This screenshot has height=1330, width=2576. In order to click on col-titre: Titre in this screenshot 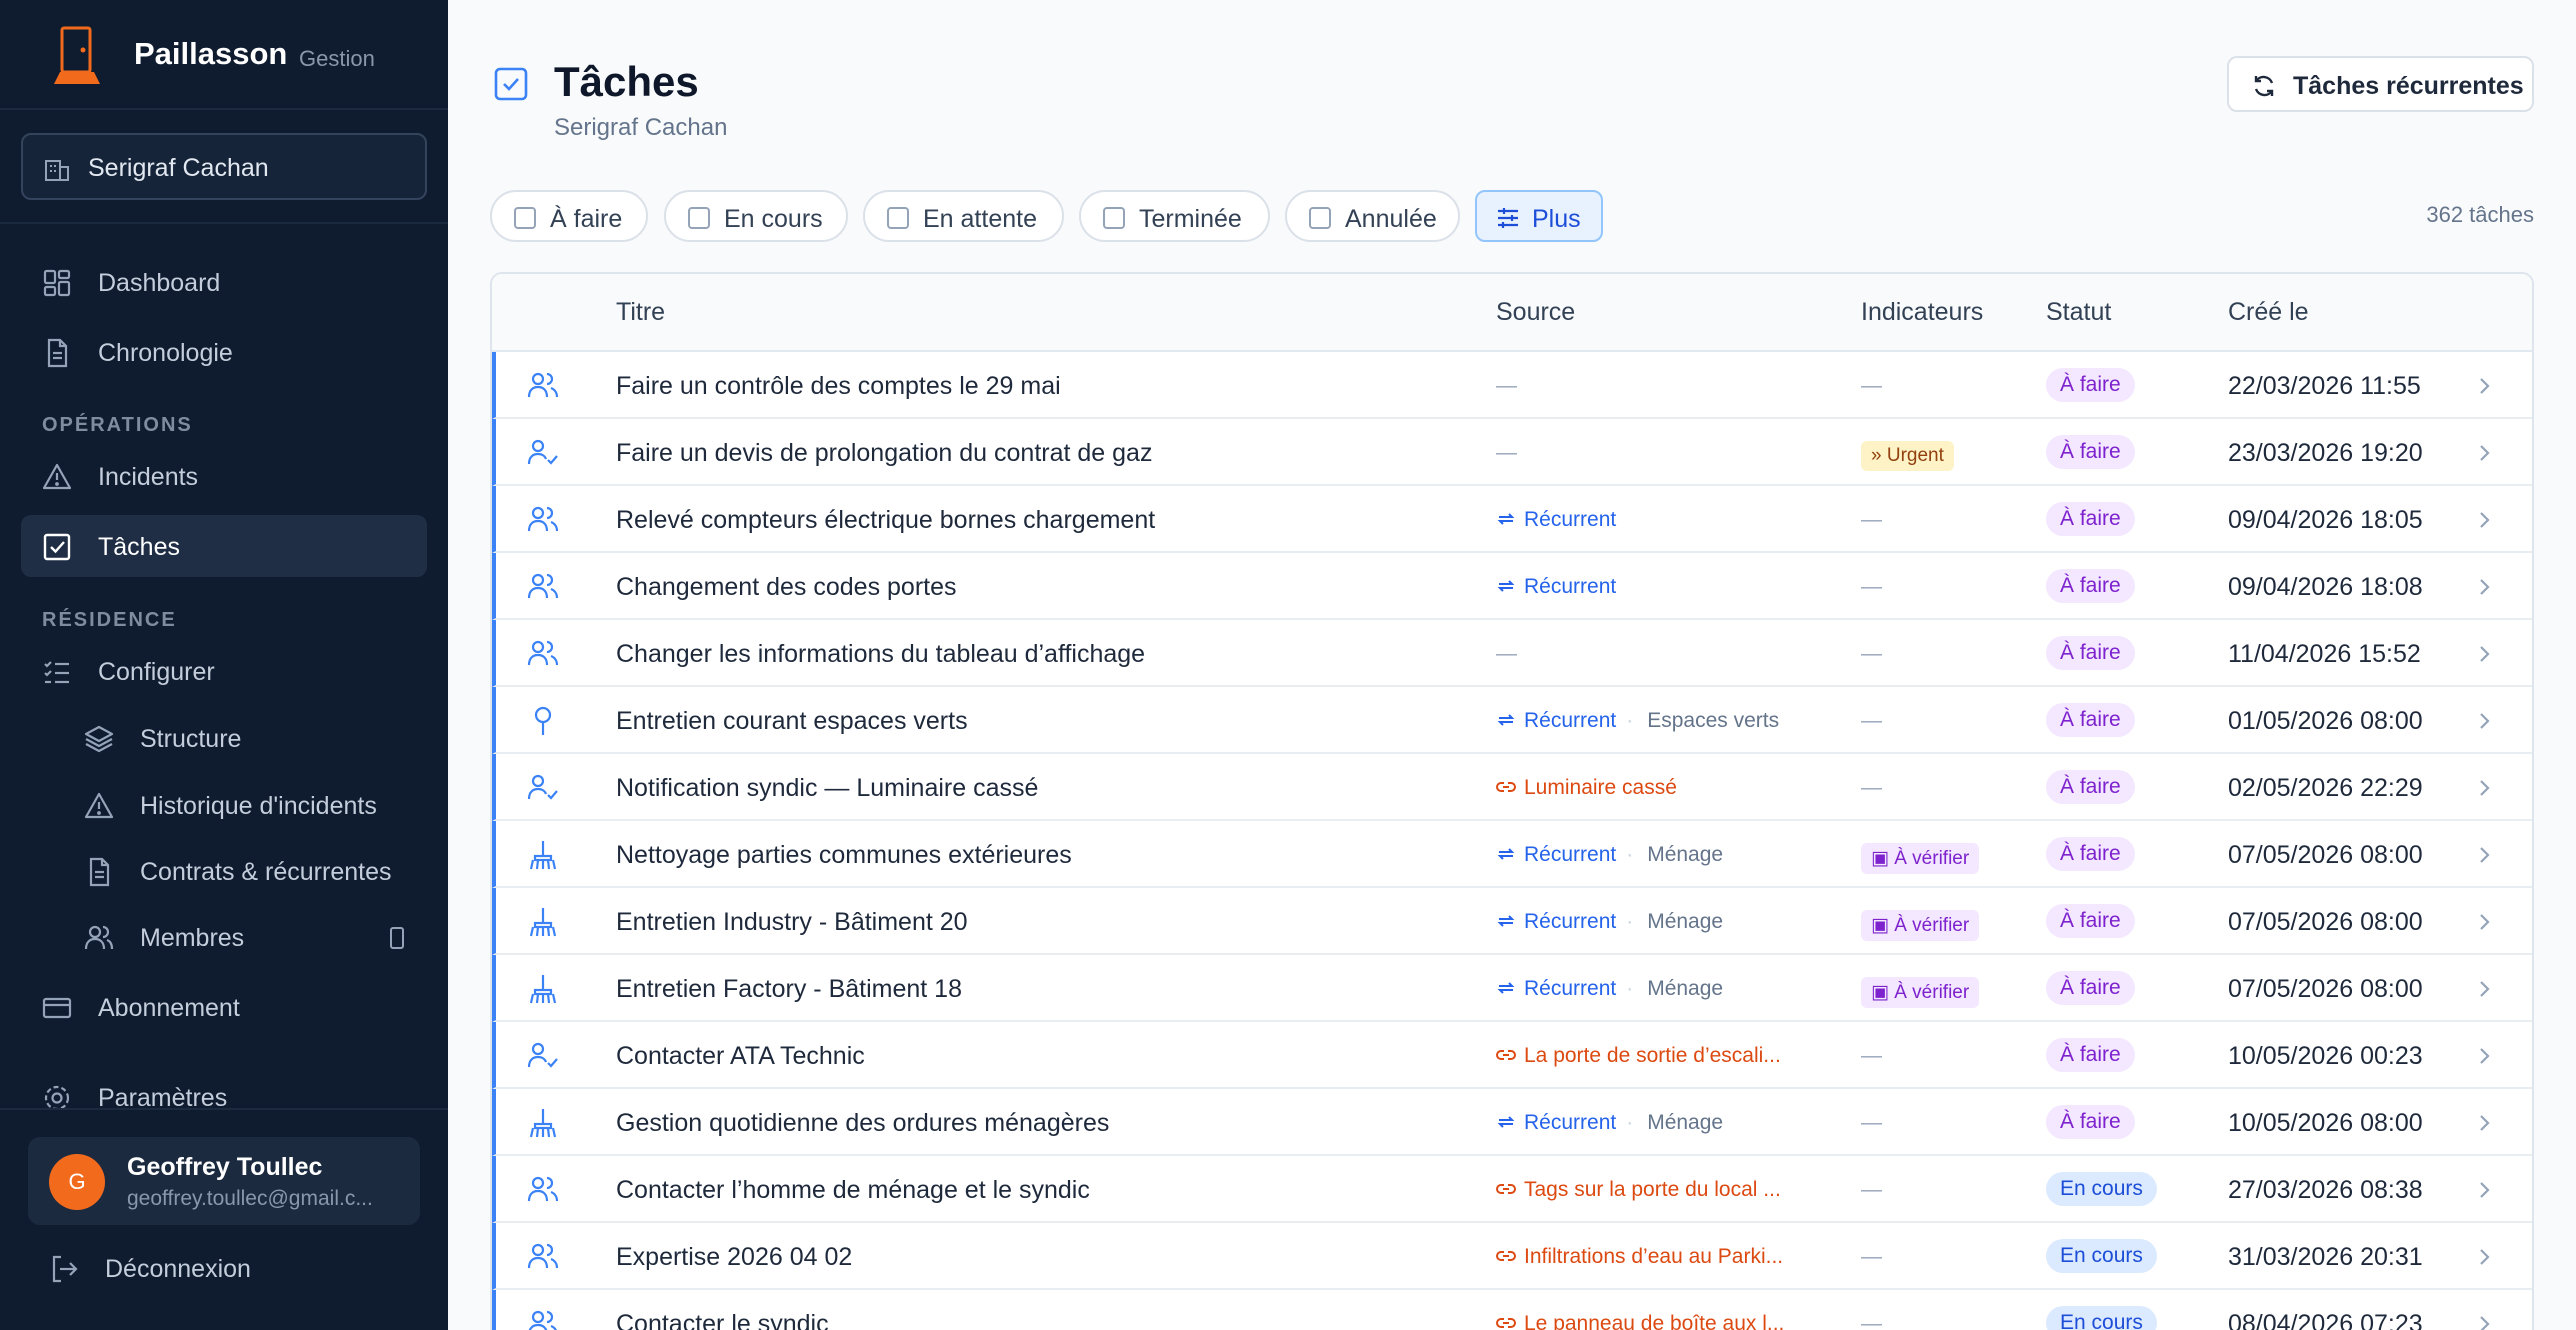, I will do `click(640, 312)`.